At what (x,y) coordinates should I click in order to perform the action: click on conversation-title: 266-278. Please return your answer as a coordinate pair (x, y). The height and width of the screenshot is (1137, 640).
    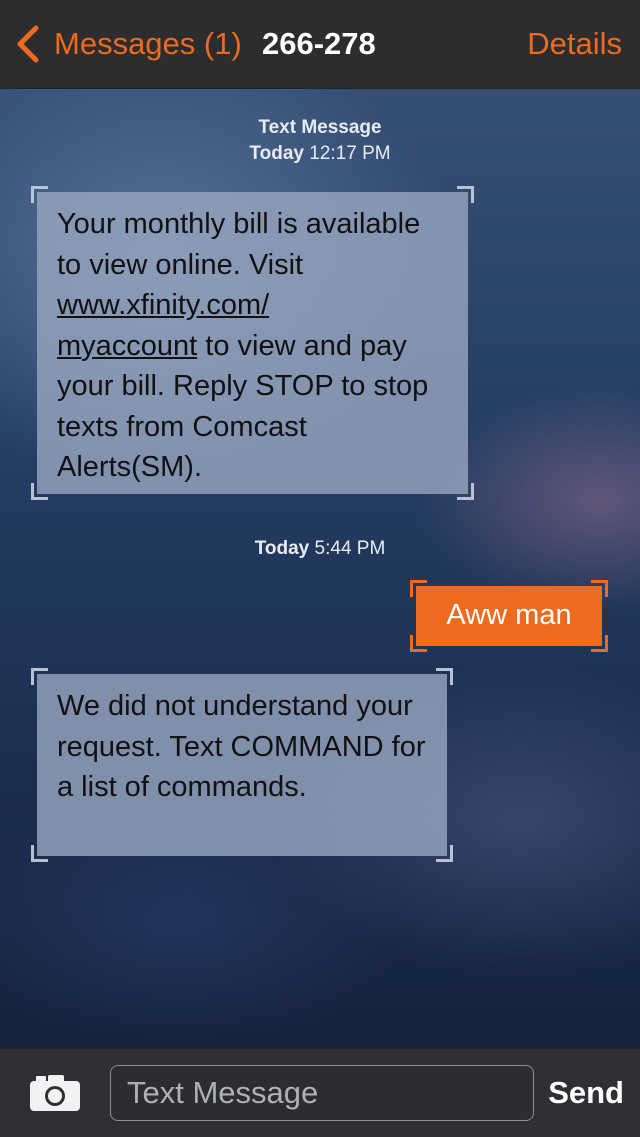
    Looking at the image, I should click on (319, 43).